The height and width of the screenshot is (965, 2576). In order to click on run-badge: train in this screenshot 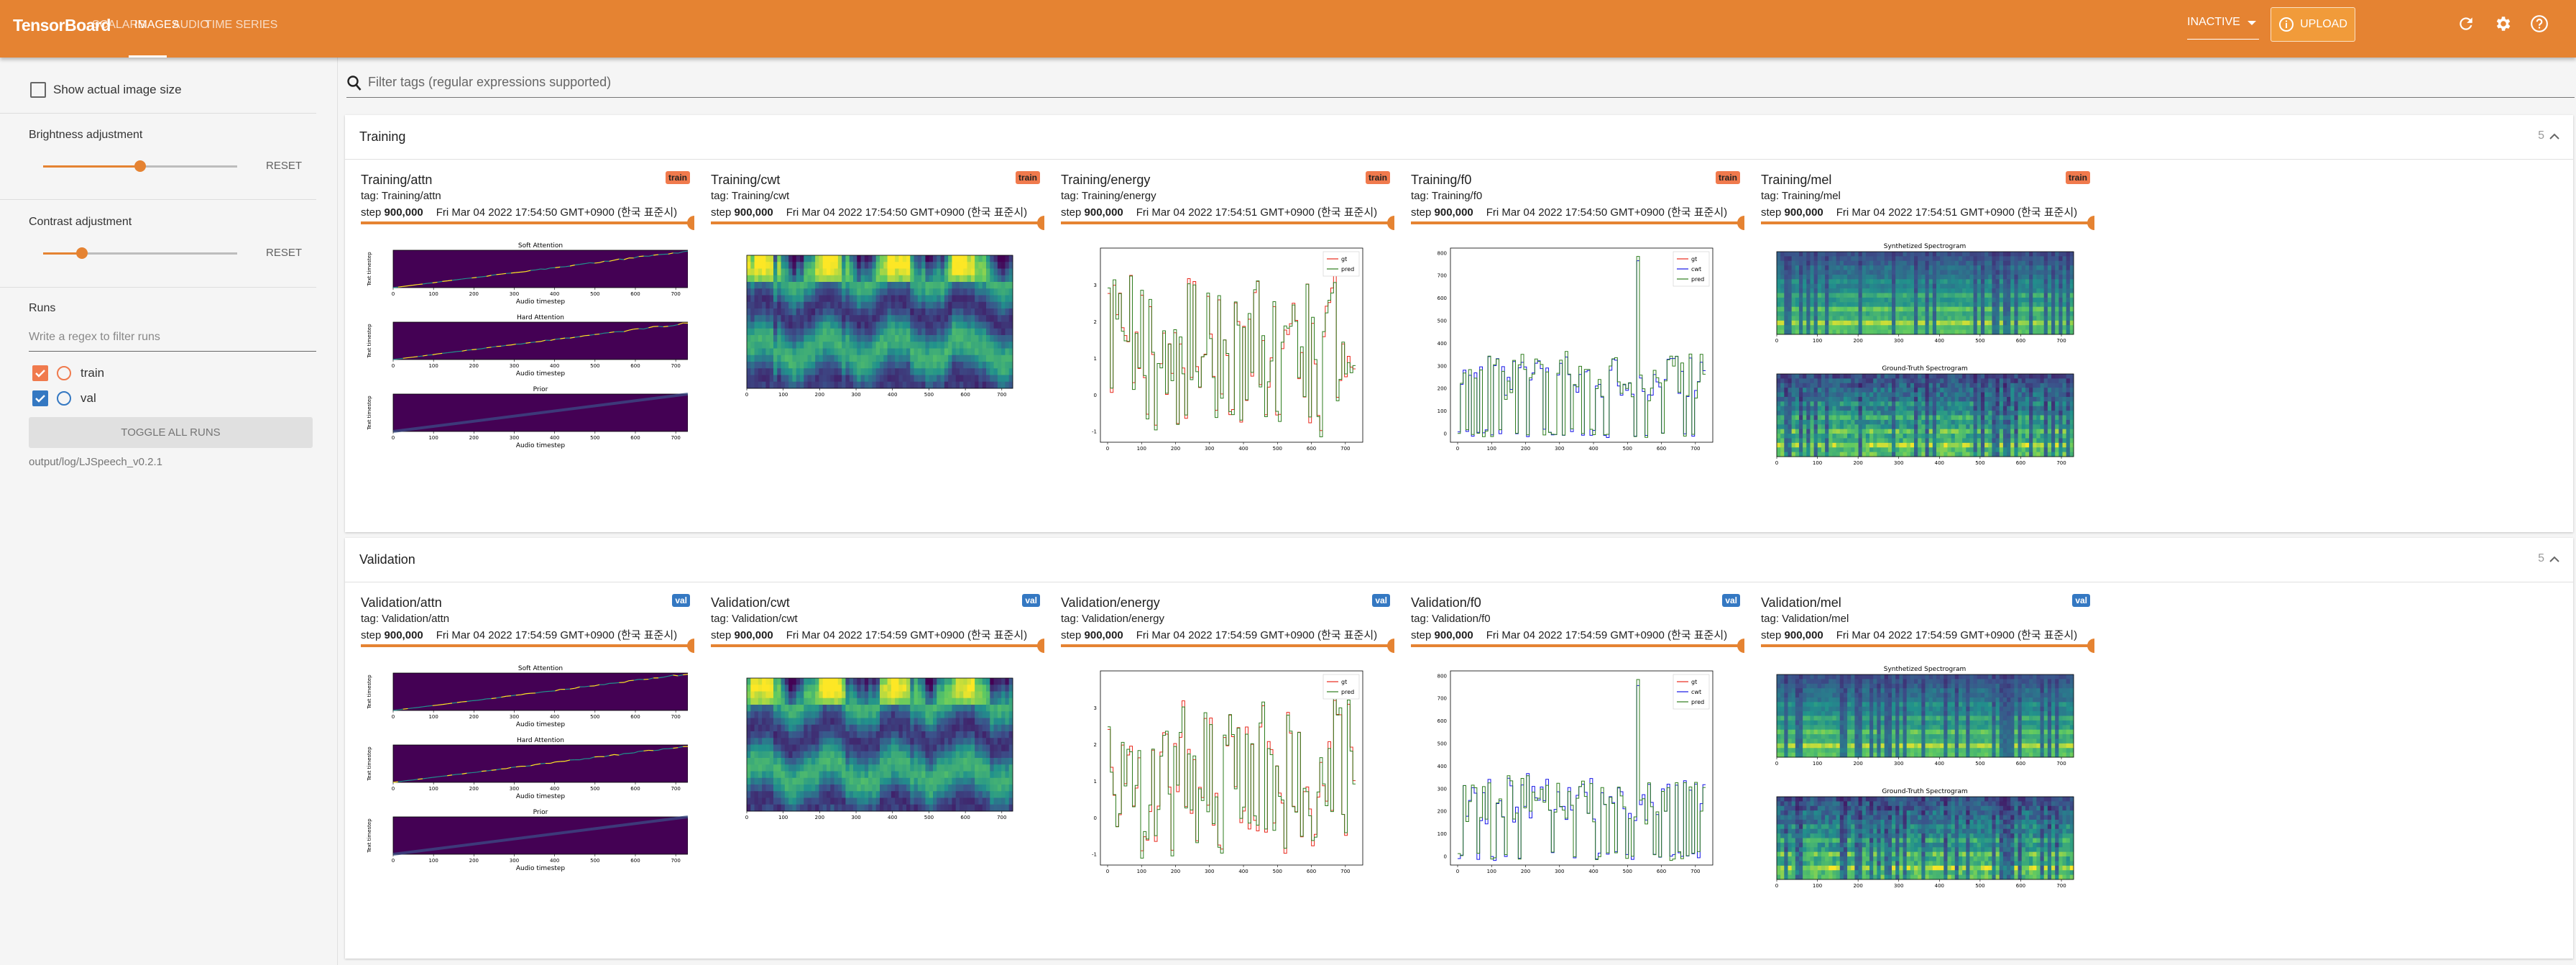, I will do `click(1027, 177)`.